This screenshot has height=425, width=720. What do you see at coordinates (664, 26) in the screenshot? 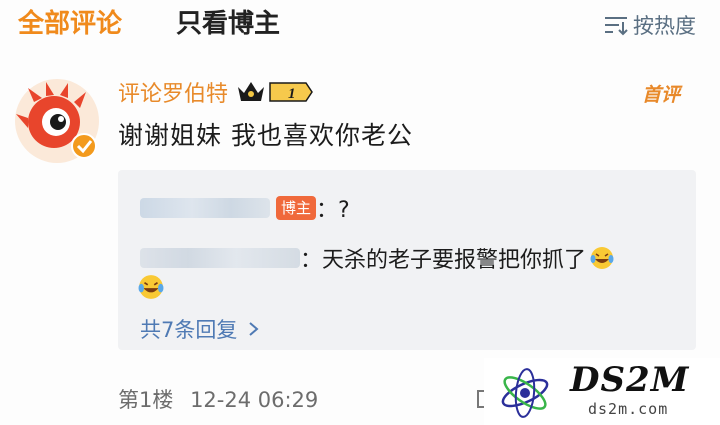
I see `sort-label: 按热度` at bounding box center [664, 26].